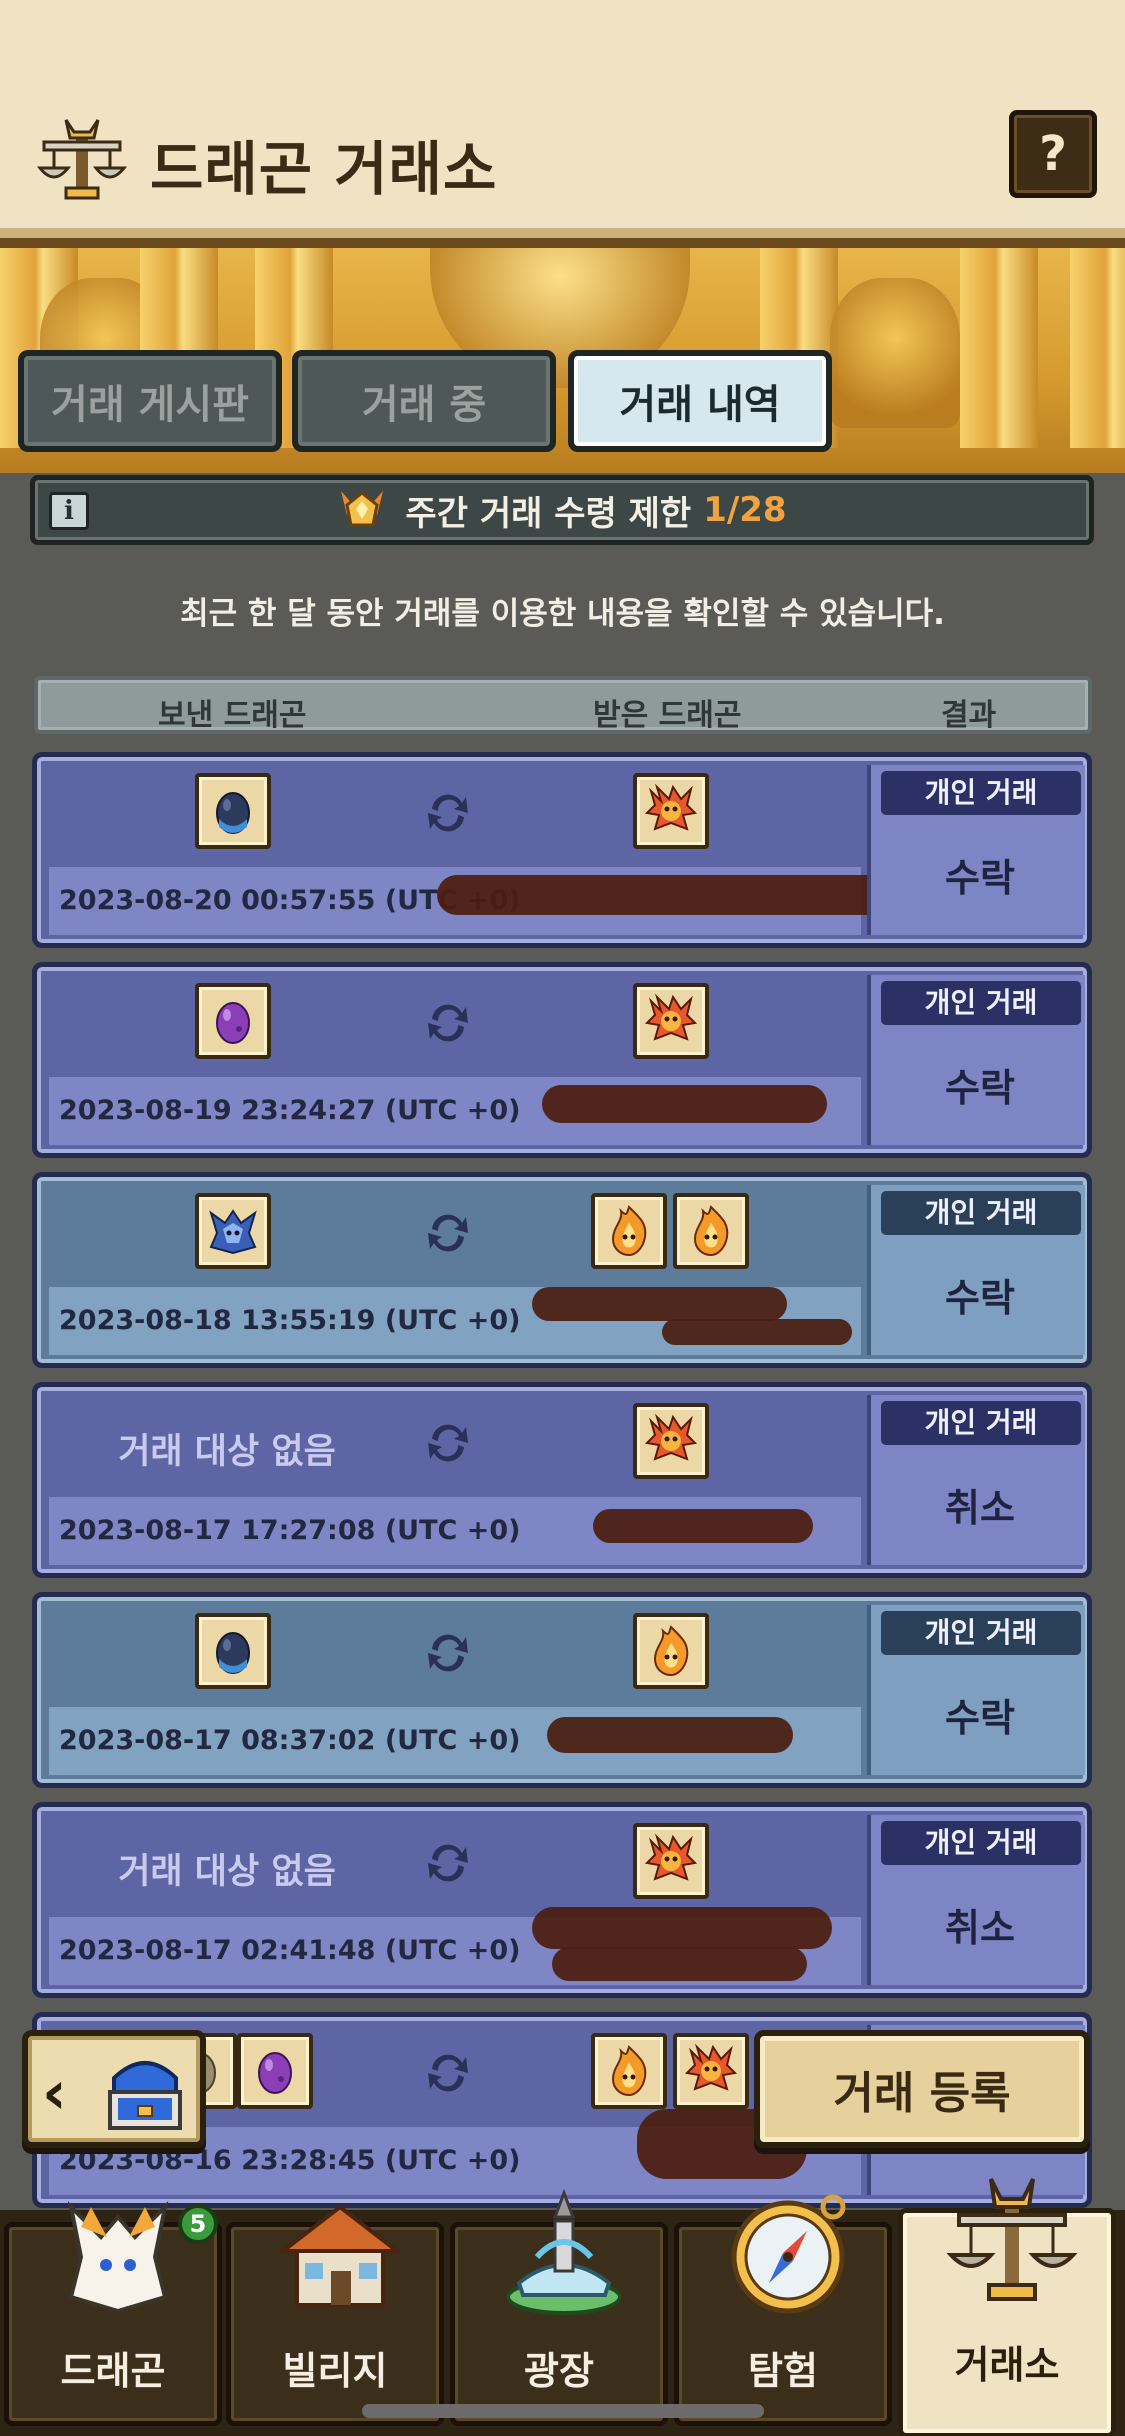 The height and width of the screenshot is (2436, 1125). What do you see at coordinates (562, 1690) in the screenshot?
I see `trade-row: 2023-08-17 08:37:02 (UTC +0) 개인 거래 수락` at bounding box center [562, 1690].